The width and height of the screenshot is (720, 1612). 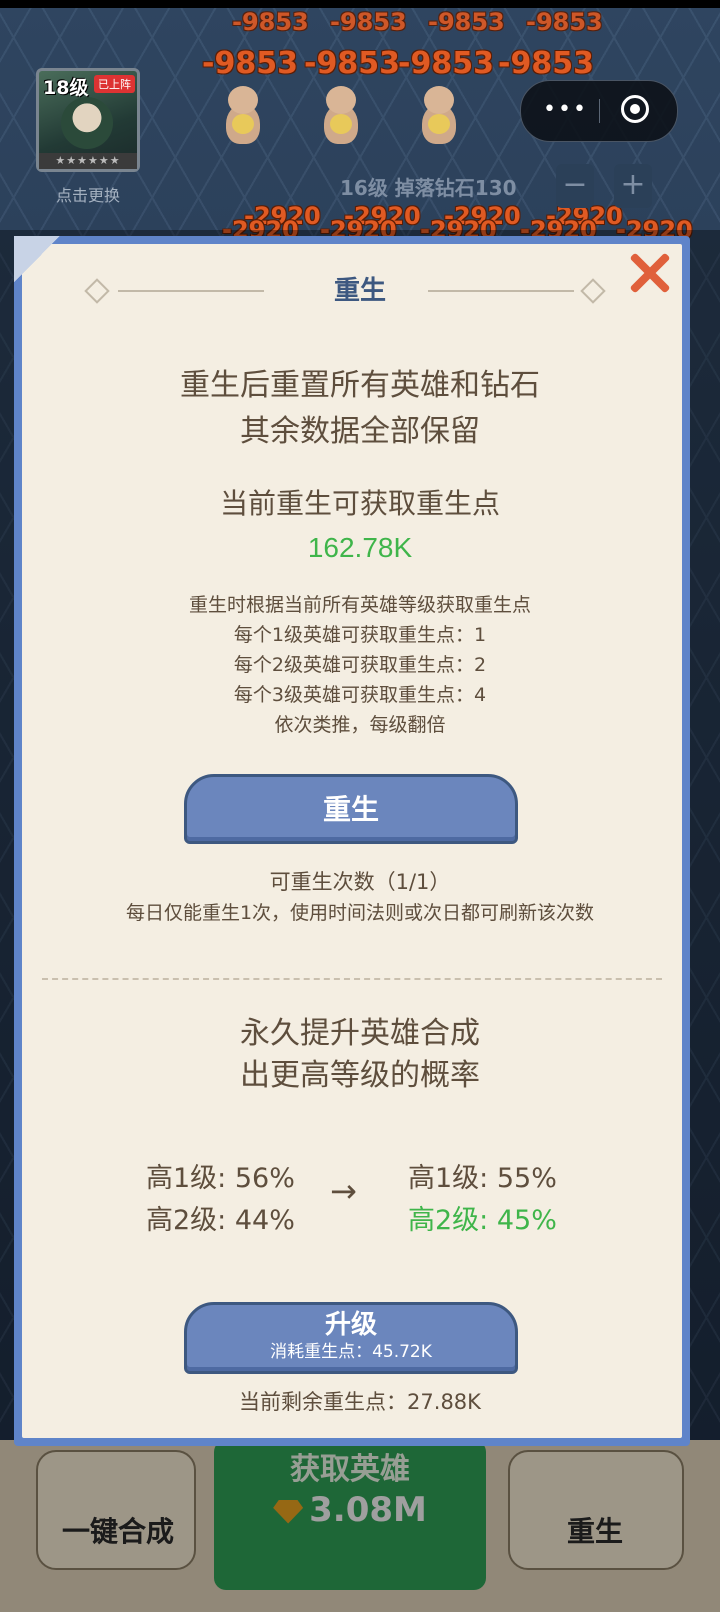 What do you see at coordinates (565, 110) in the screenshot?
I see `more-icon: •••` at bounding box center [565, 110].